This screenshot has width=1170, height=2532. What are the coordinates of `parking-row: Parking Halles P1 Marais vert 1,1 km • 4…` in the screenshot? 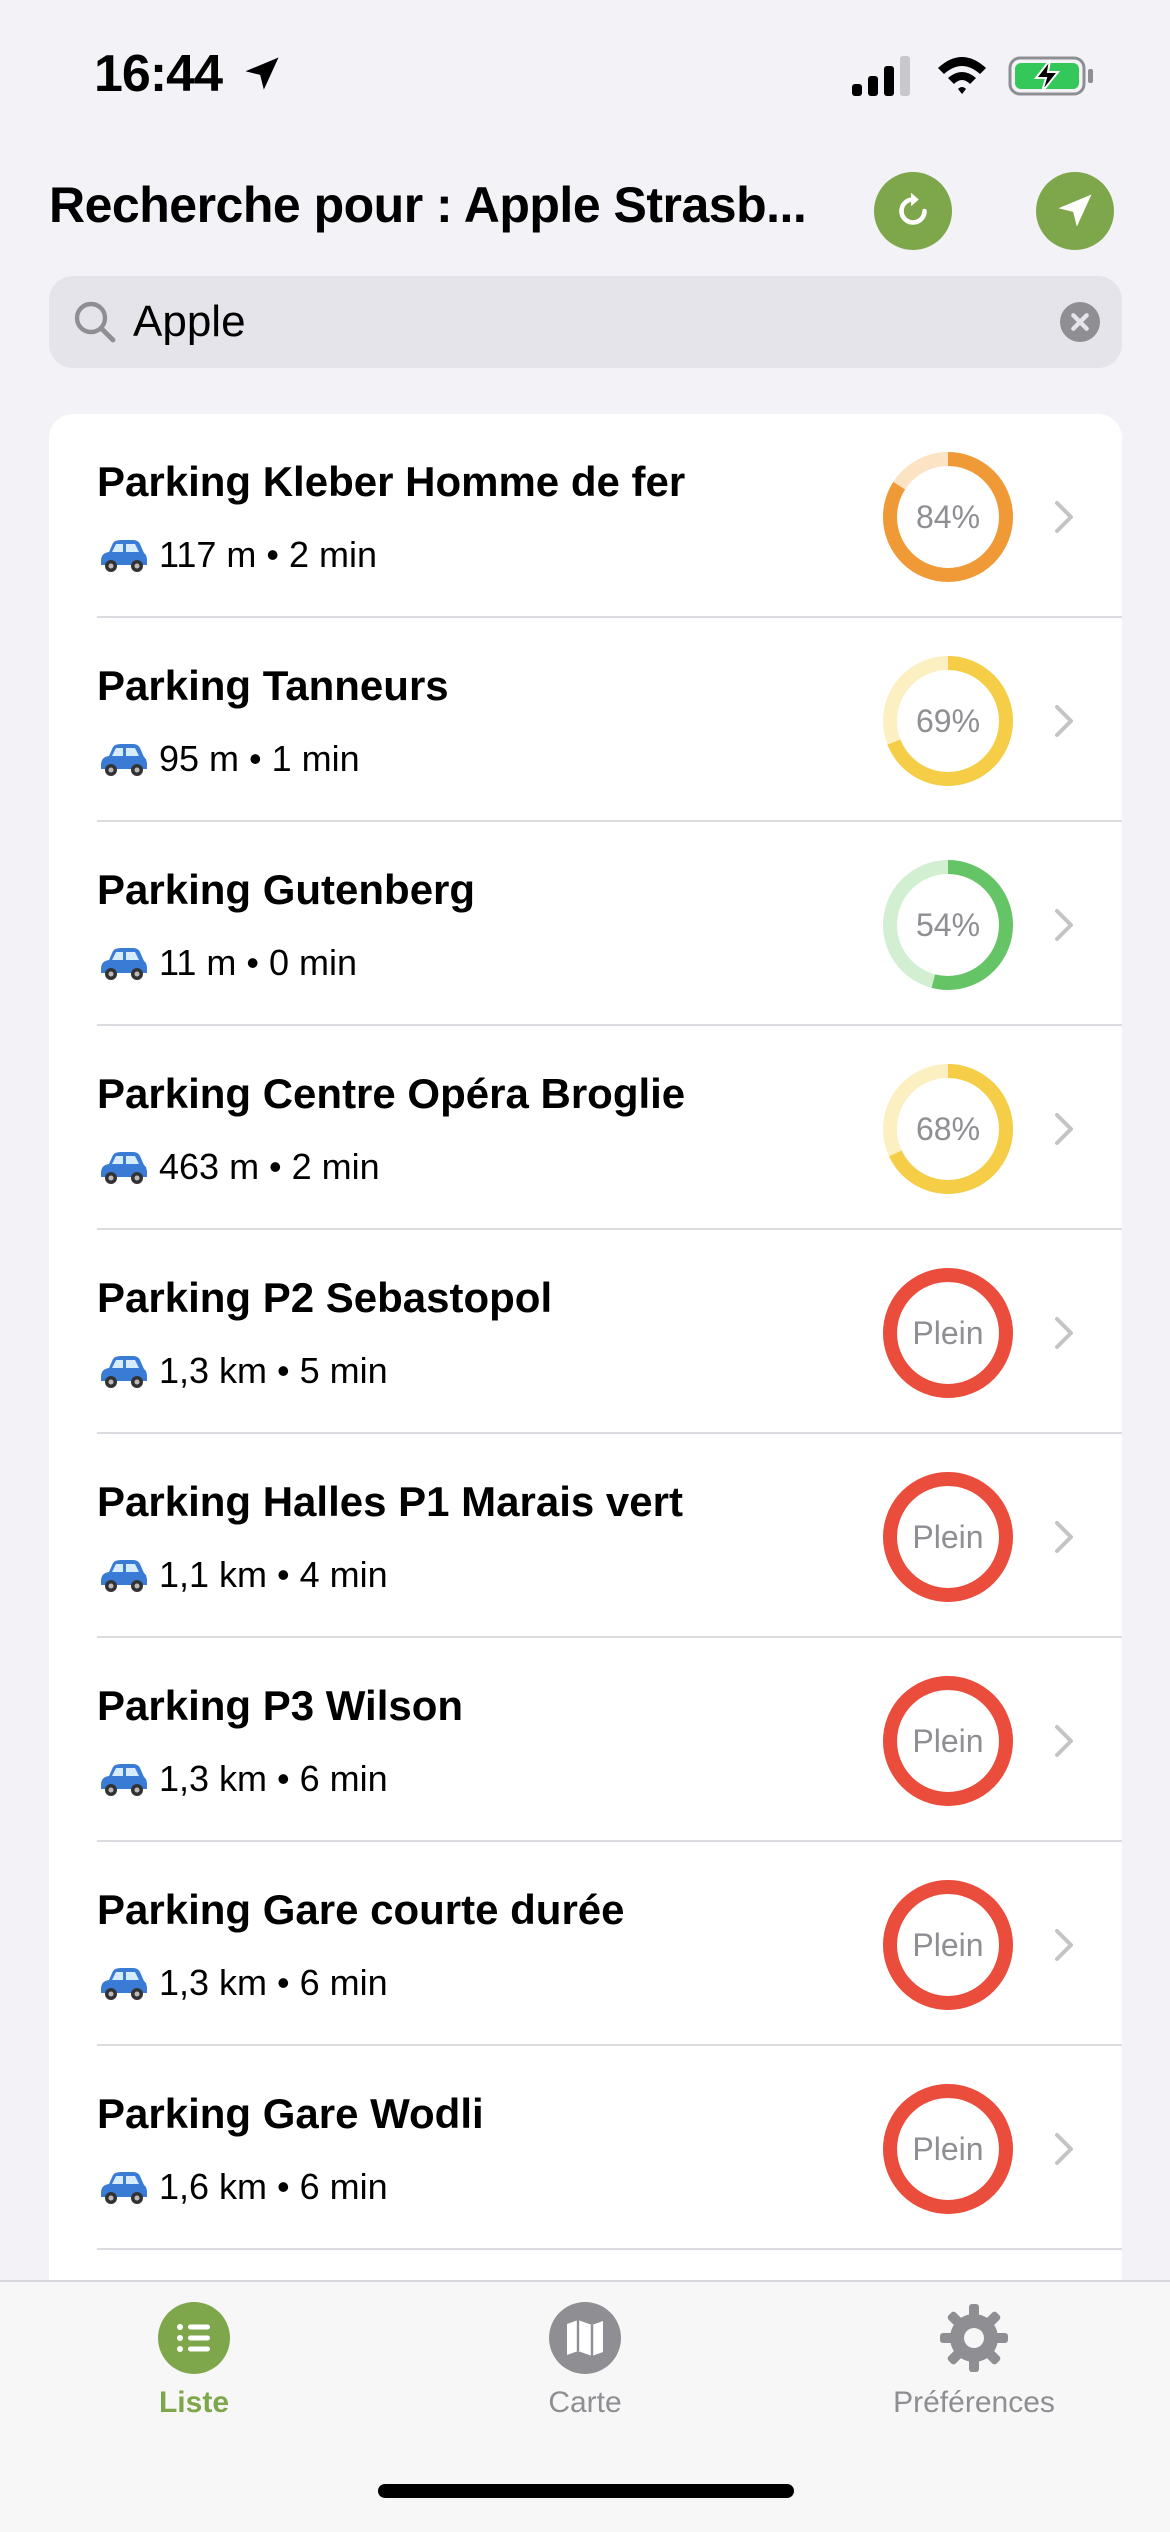 It's located at (585, 1536).